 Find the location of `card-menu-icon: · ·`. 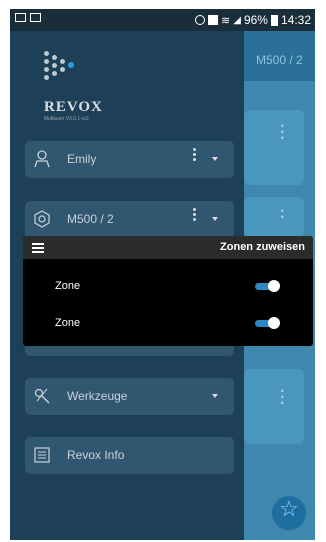

card-menu-icon: · · is located at coordinates (282, 215).